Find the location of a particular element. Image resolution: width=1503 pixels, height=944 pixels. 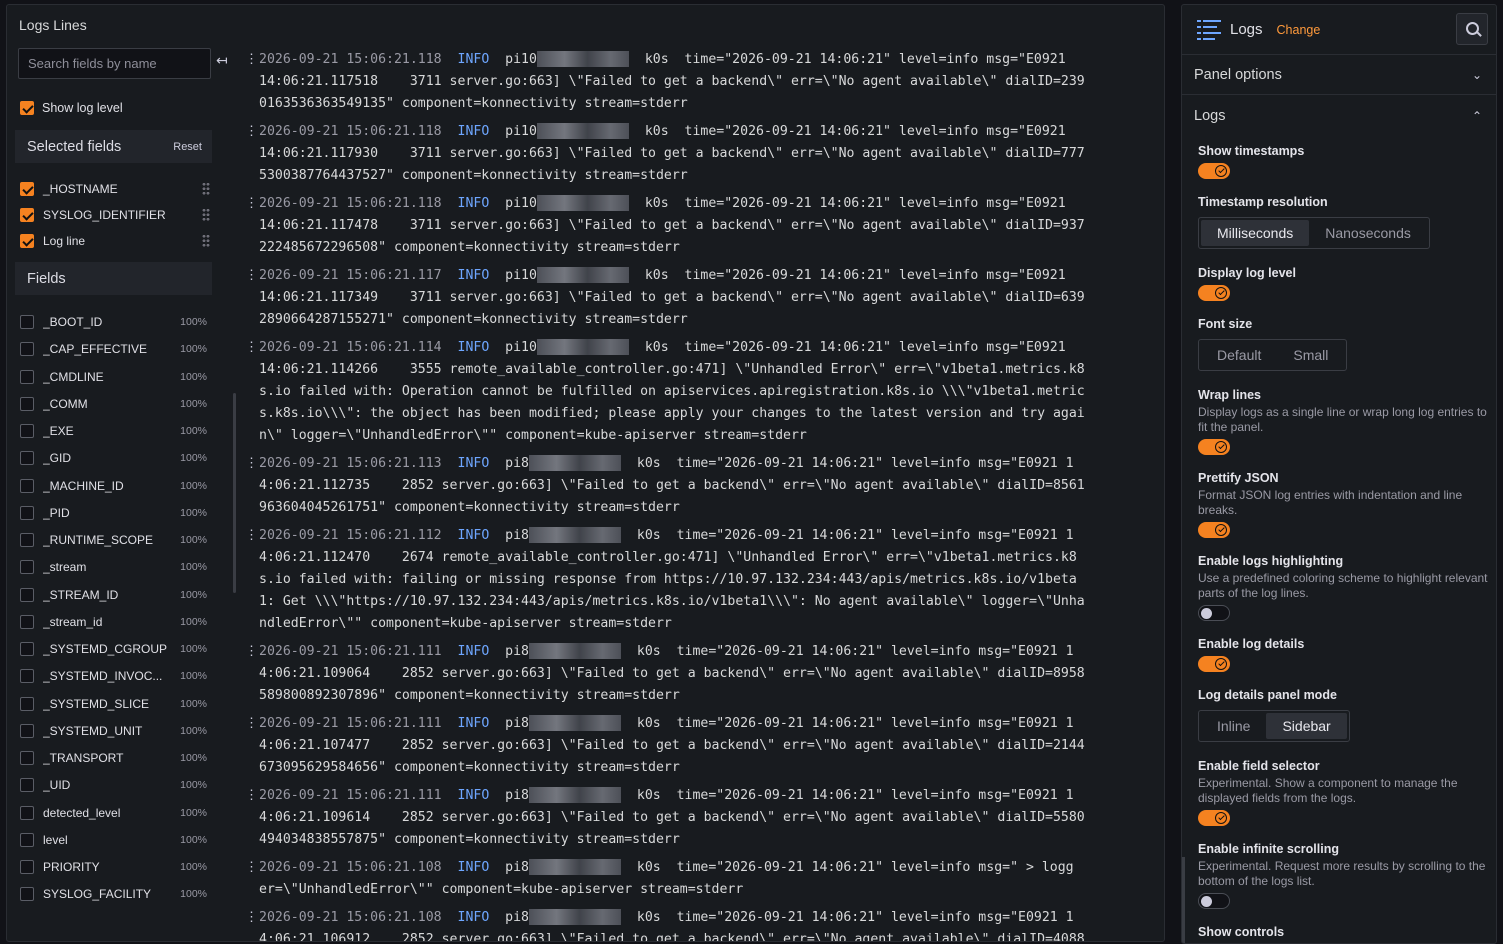

field-item: _PID 100% is located at coordinates (113, 513).